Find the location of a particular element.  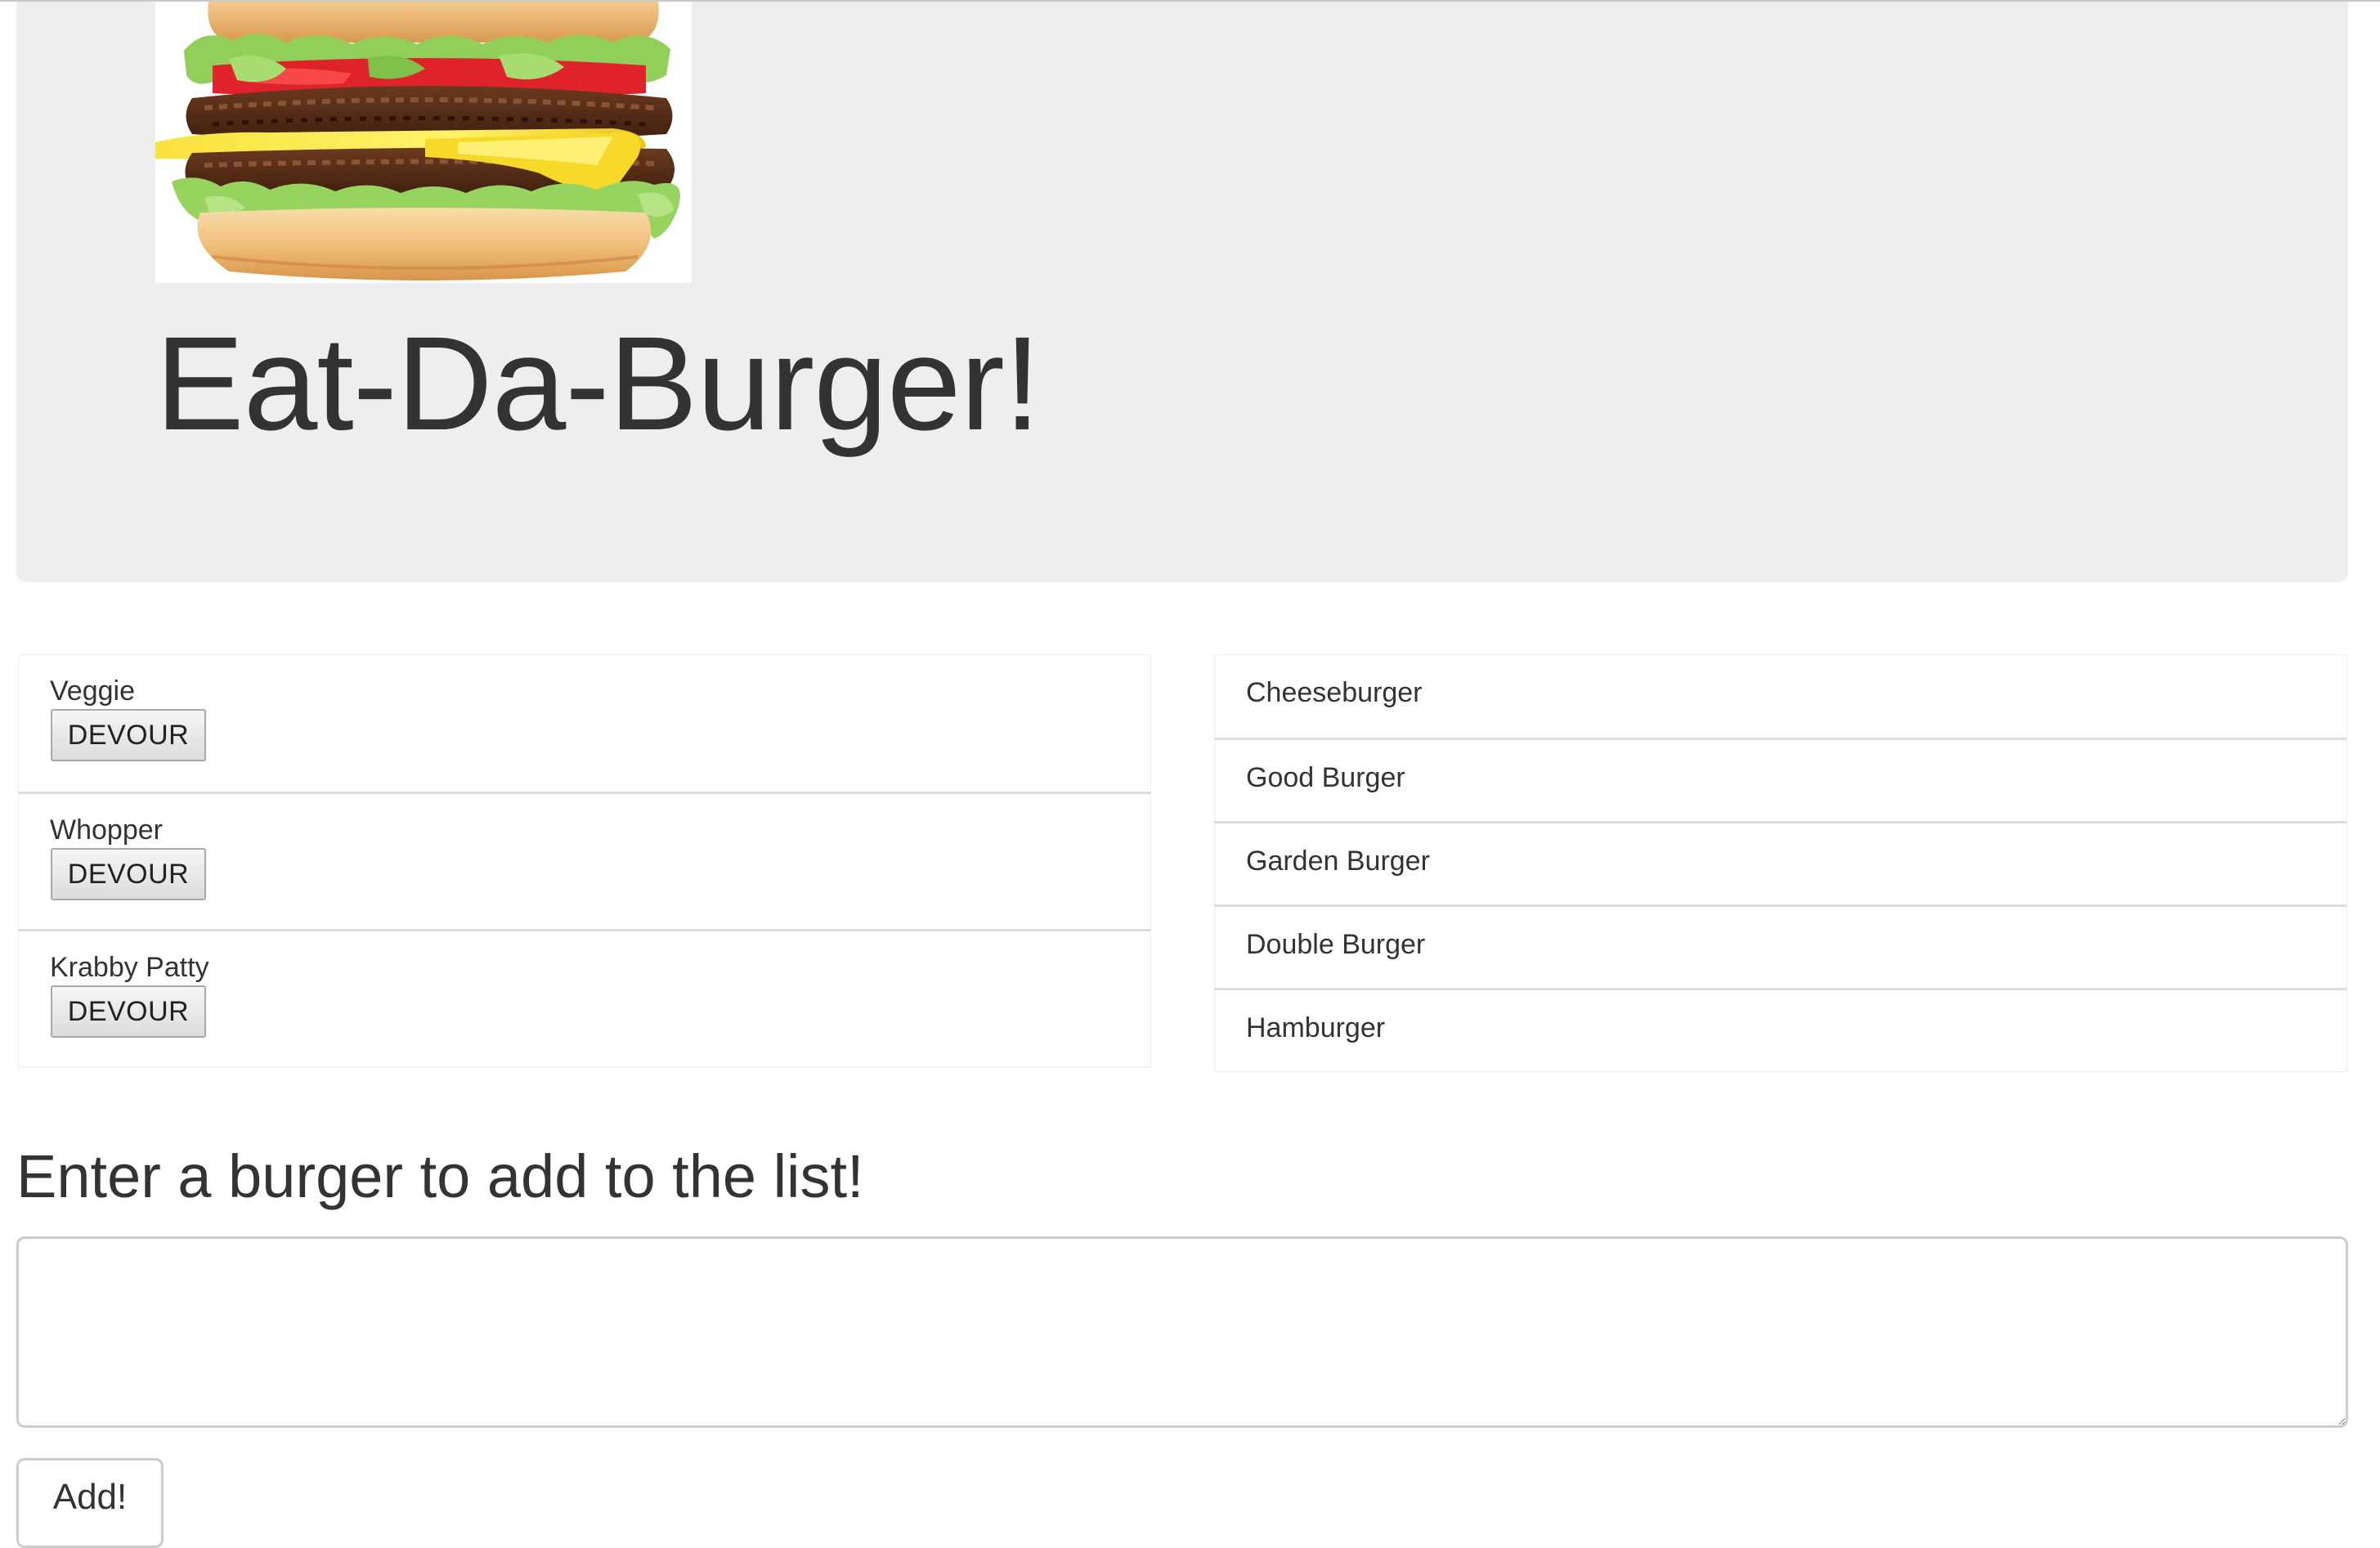

list-item: Veggie DEVOUR is located at coordinates (584, 723).